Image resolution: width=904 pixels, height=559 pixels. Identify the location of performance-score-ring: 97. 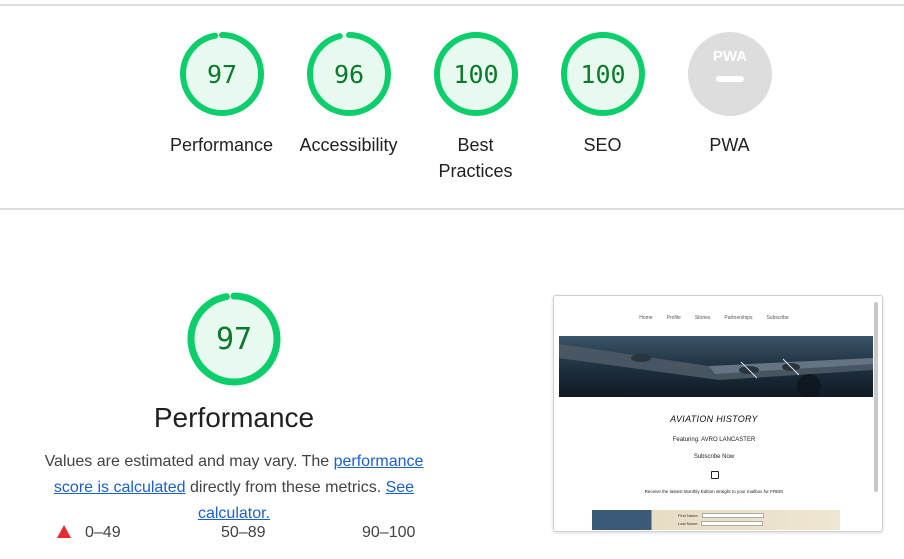
(221, 74).